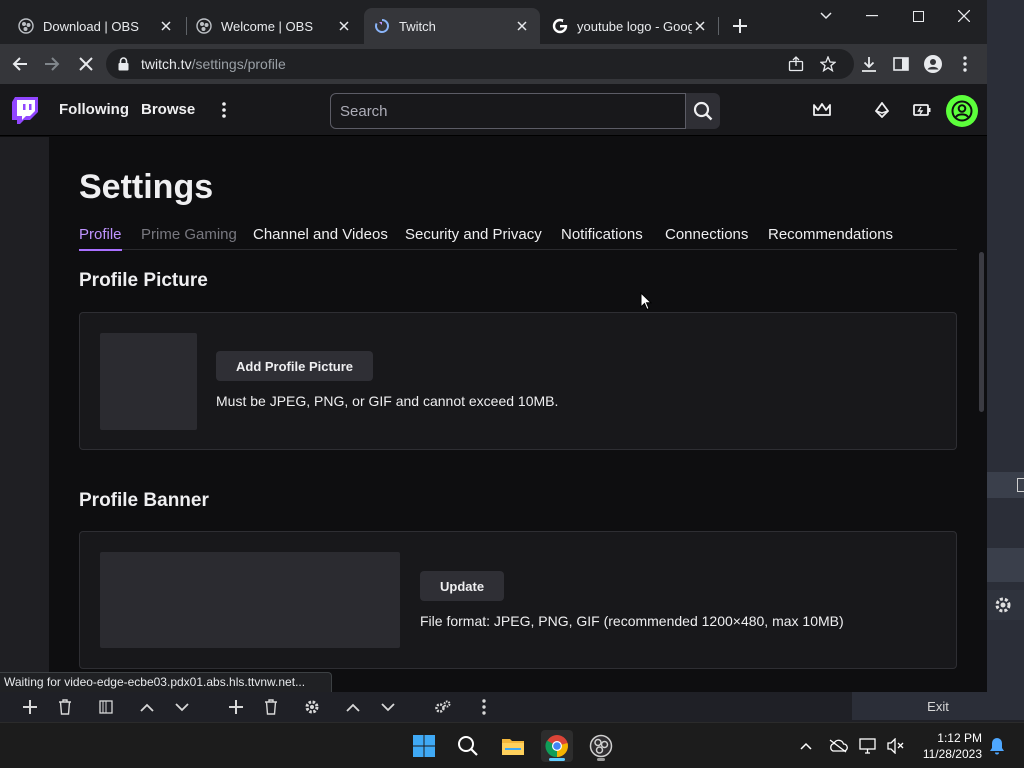 The height and width of the screenshot is (768, 1024). I want to click on browser-tab-welcome-obs: Welcome | OBS, so click(274, 26).